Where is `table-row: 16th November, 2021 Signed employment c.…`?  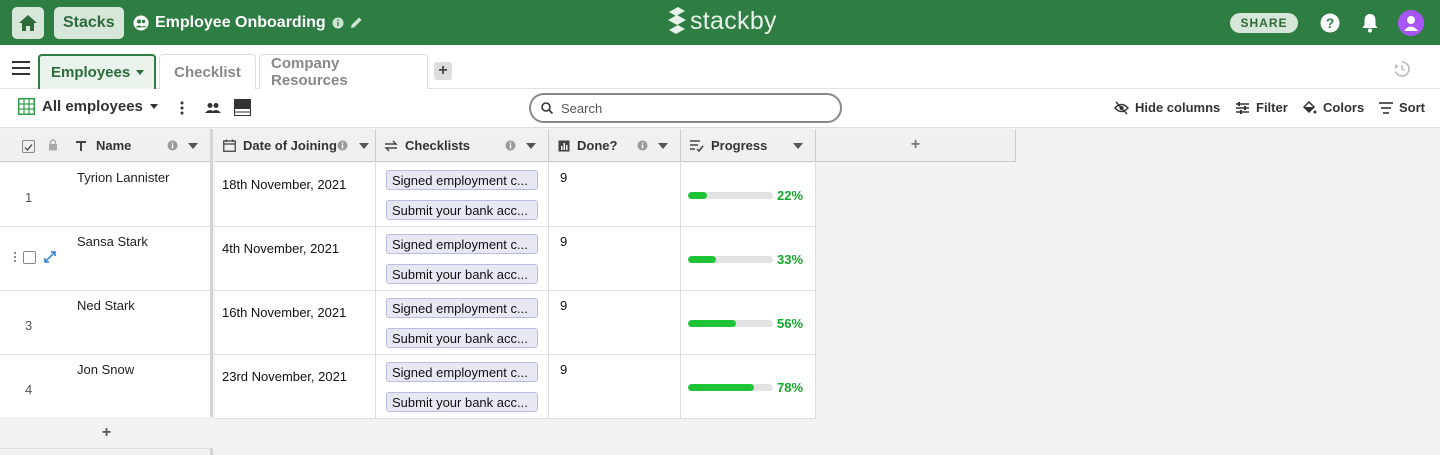
table-row: 16th November, 2021 Signed employment c.… is located at coordinates (515, 323).